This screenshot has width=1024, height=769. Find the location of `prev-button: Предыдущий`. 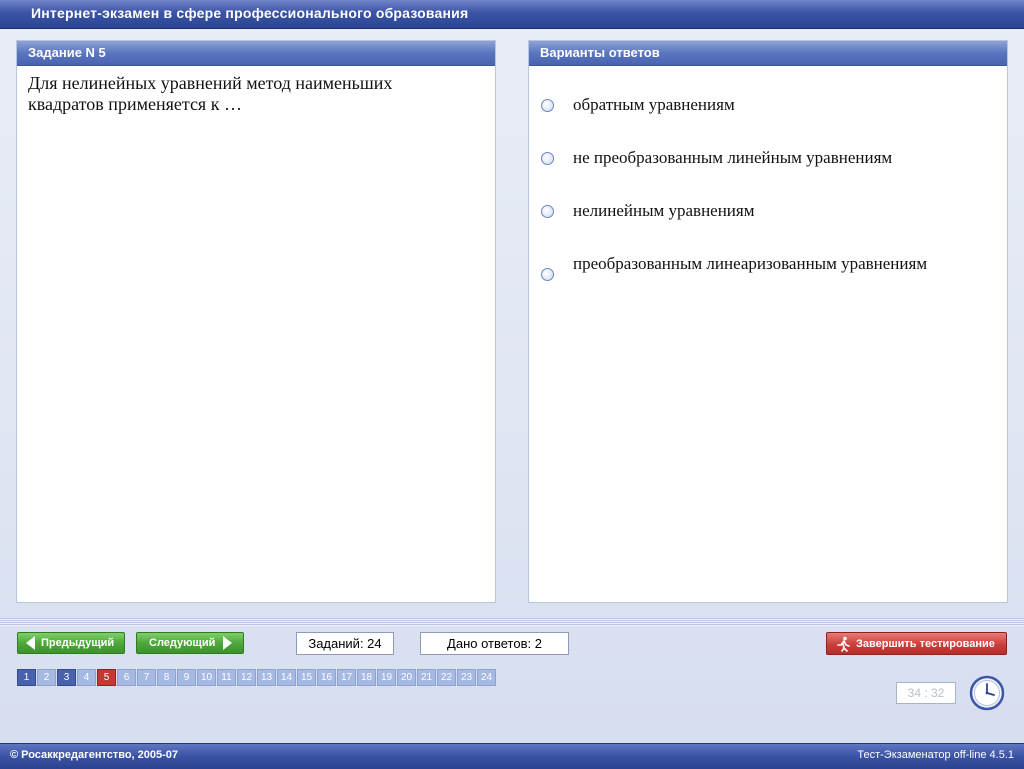

prev-button: Предыдущий is located at coordinates (71, 643).